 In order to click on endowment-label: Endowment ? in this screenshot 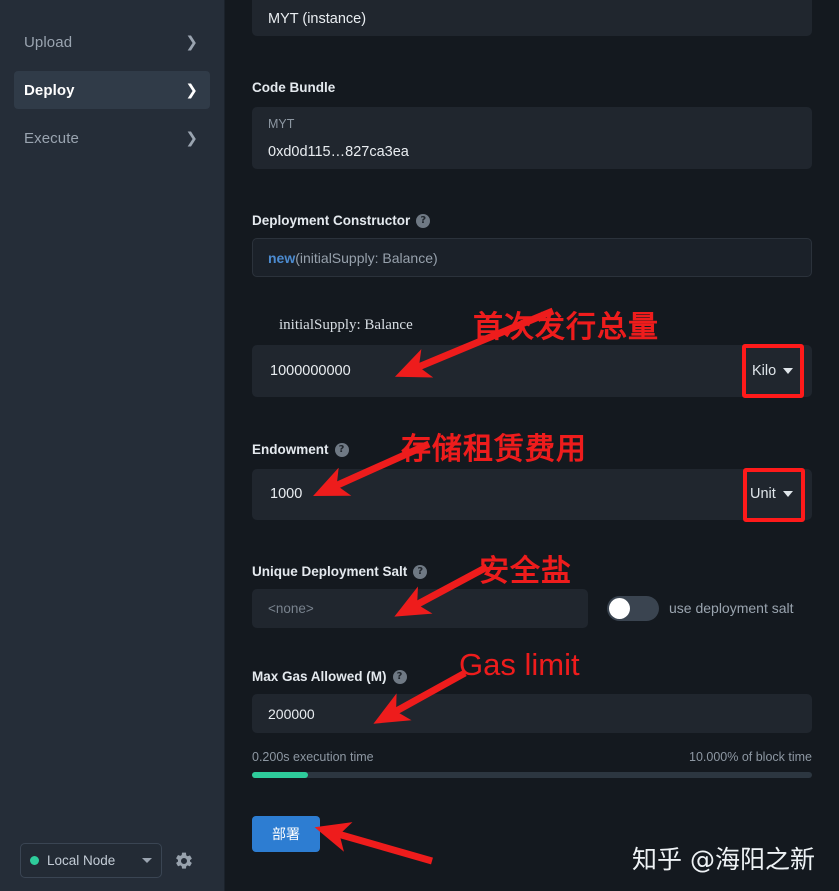, I will do `click(300, 449)`.